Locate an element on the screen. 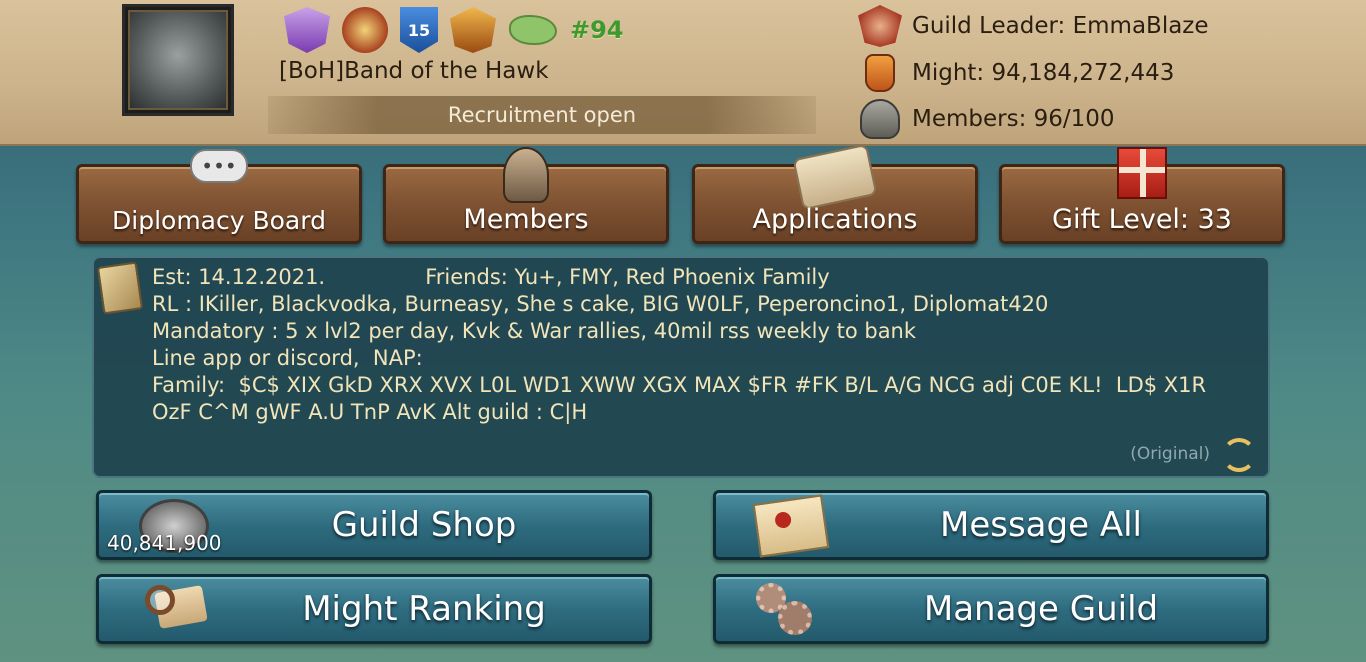 The width and height of the screenshot is (1366, 662). diplomacy-board-button: ••• Diplomacy Board is located at coordinates (219, 196).